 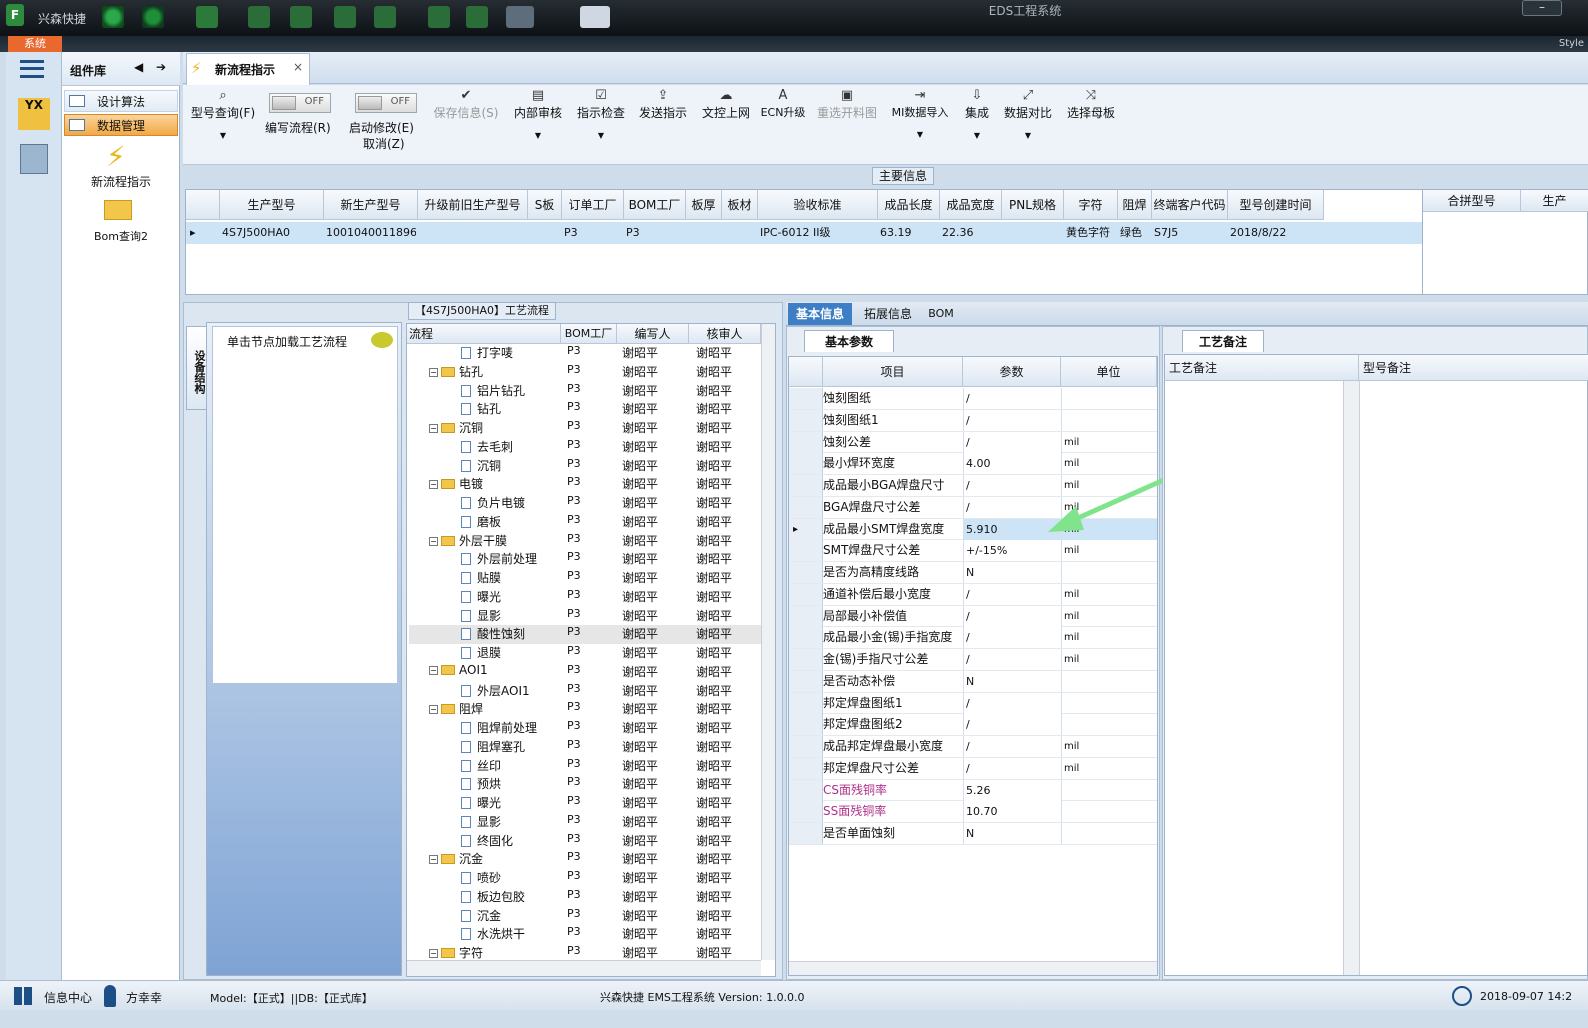 I want to click on param-row: 成品邦定焊盘最小宽度 / mil, so click(x=973, y=747).